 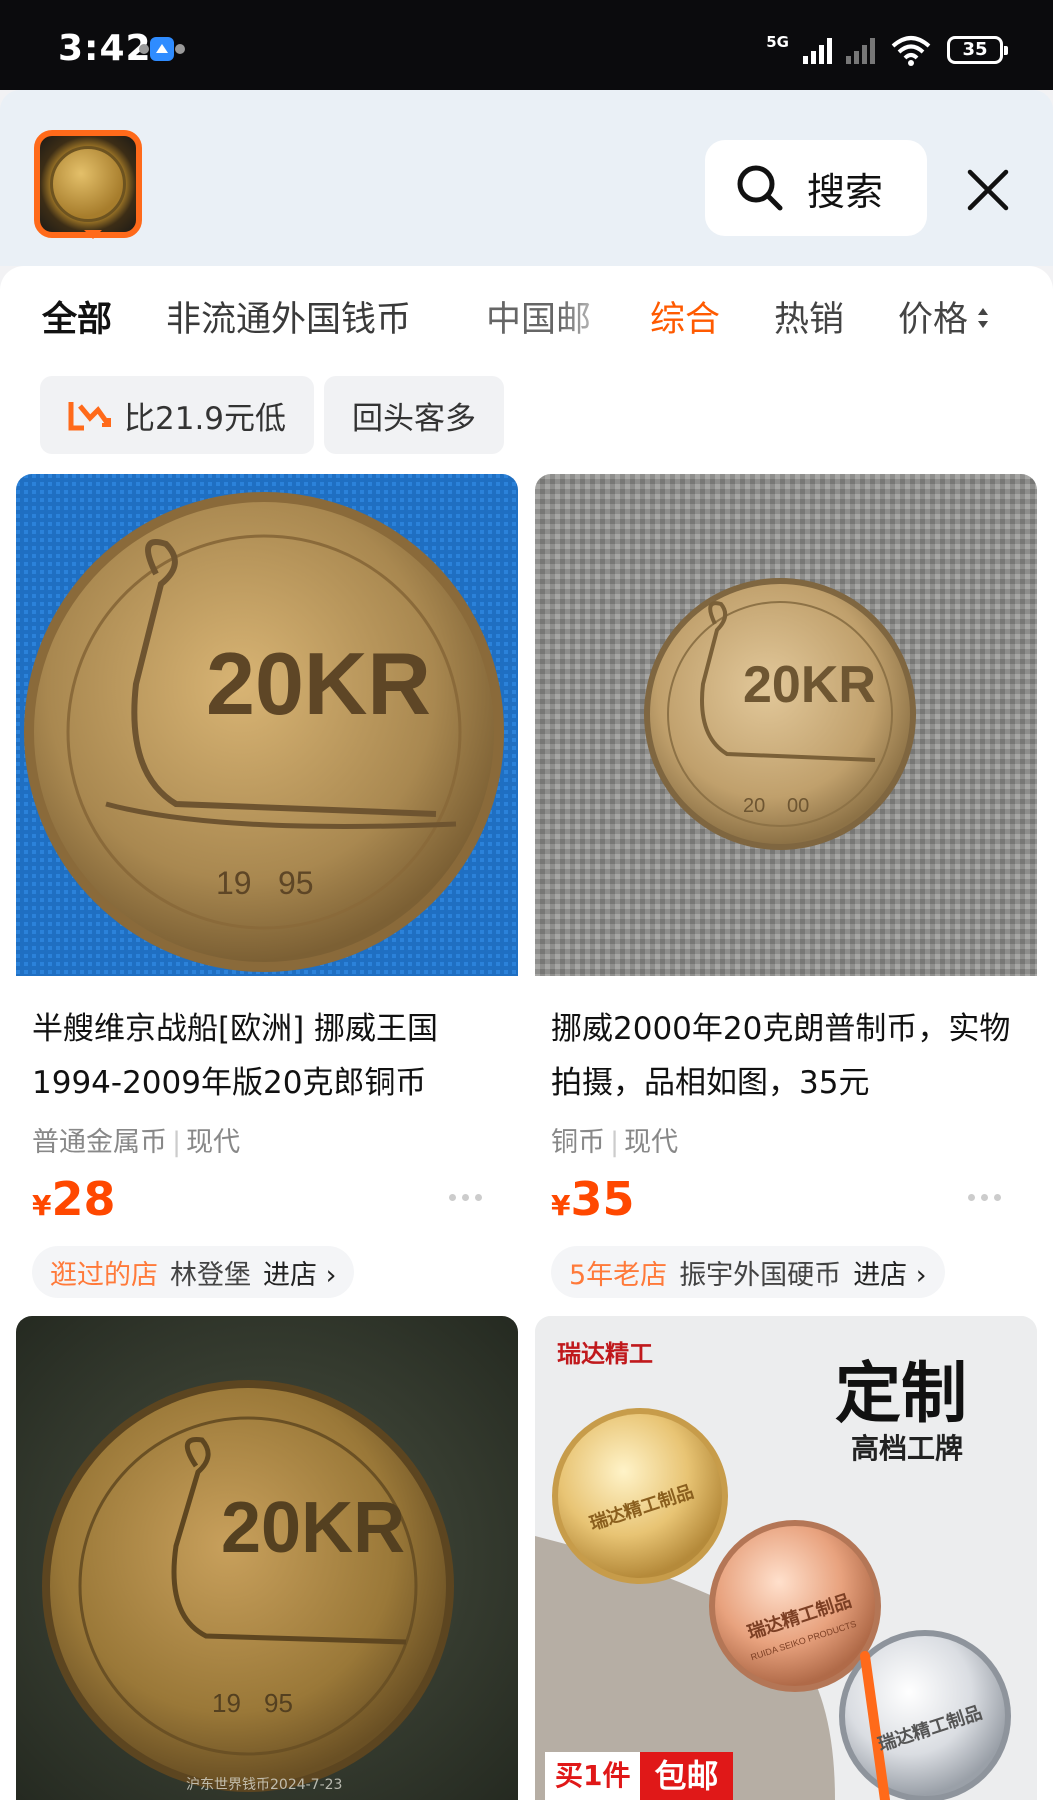 I want to click on search-header: 搜索, so click(x=526, y=178).